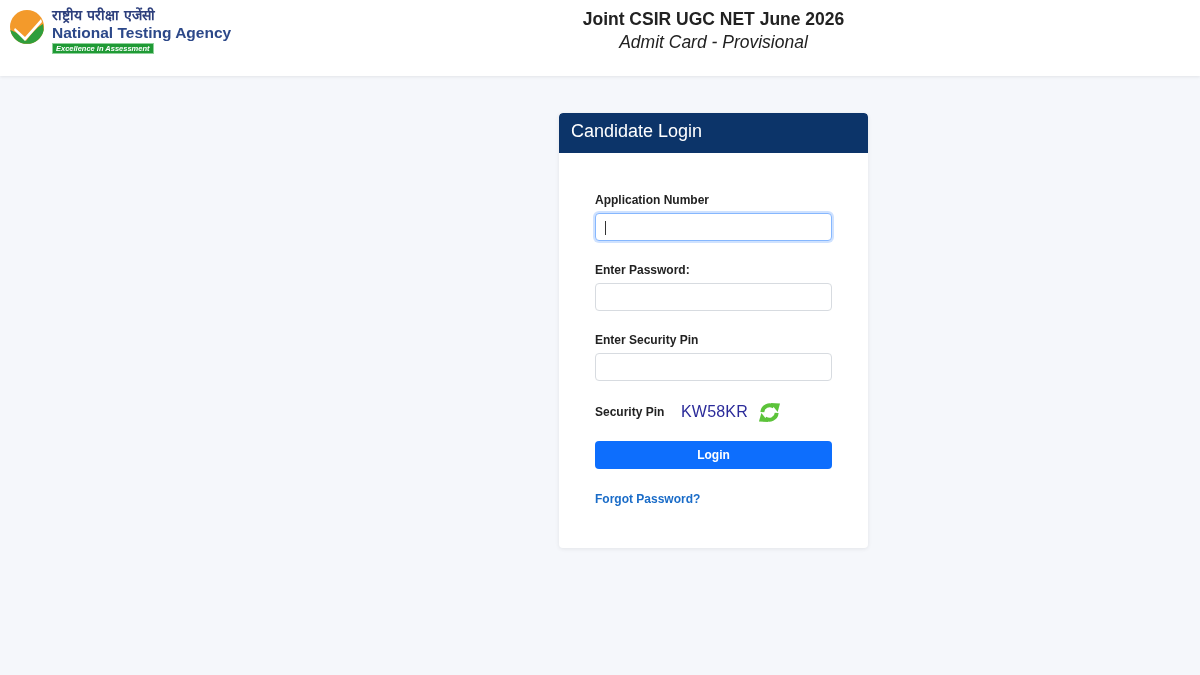 This screenshot has height=675, width=1200. I want to click on security-pin-label: Security Pin, so click(630, 412).